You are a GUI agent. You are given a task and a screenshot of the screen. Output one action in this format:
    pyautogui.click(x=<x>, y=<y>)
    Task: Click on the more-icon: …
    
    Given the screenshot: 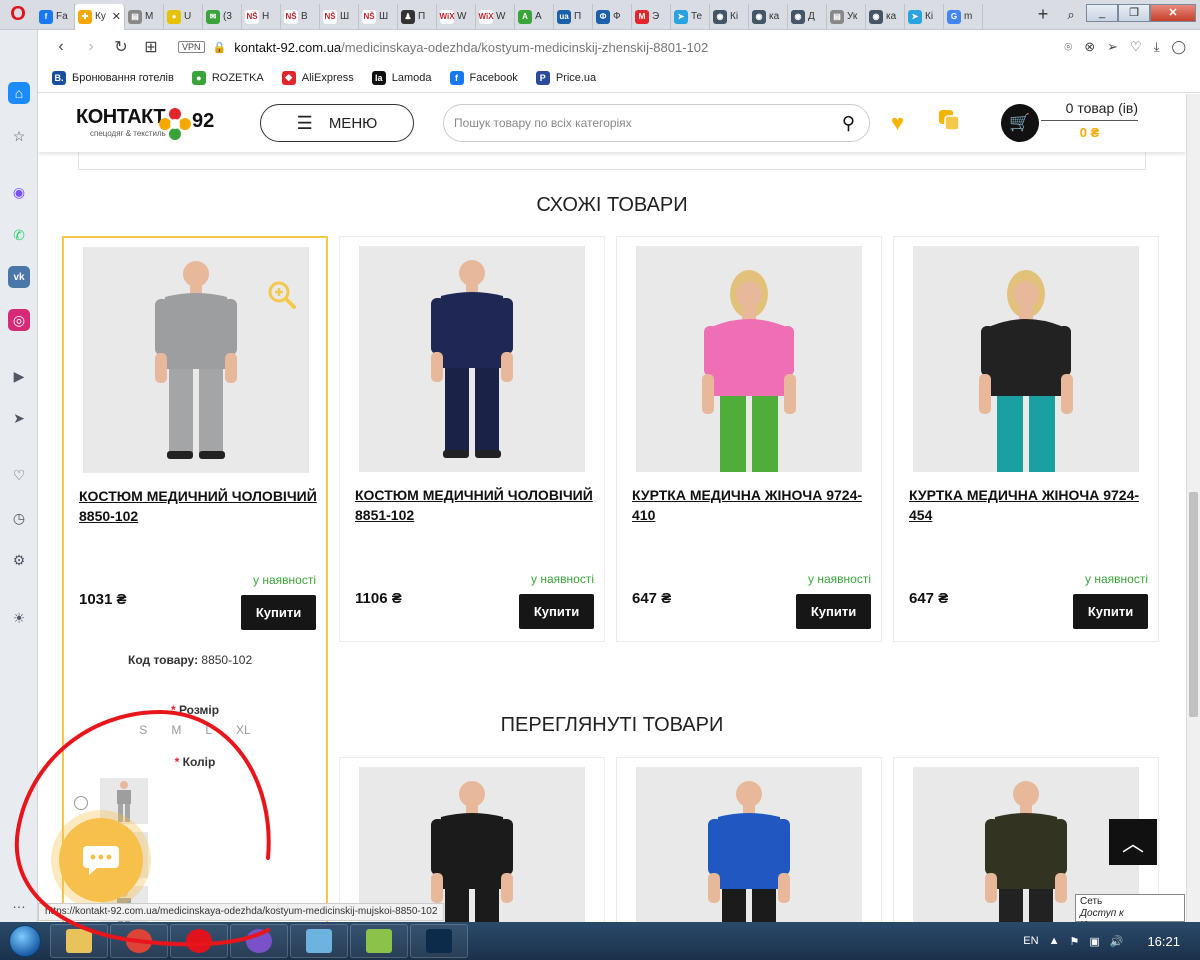 What is the action you would take?
    pyautogui.click(x=19, y=903)
    